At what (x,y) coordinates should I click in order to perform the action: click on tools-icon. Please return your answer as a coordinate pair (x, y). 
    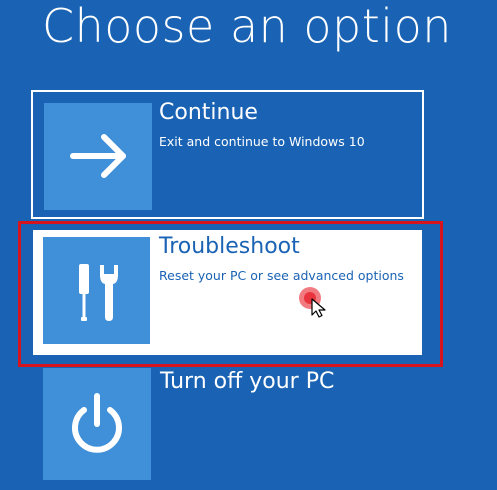
    Looking at the image, I should click on (98, 292).